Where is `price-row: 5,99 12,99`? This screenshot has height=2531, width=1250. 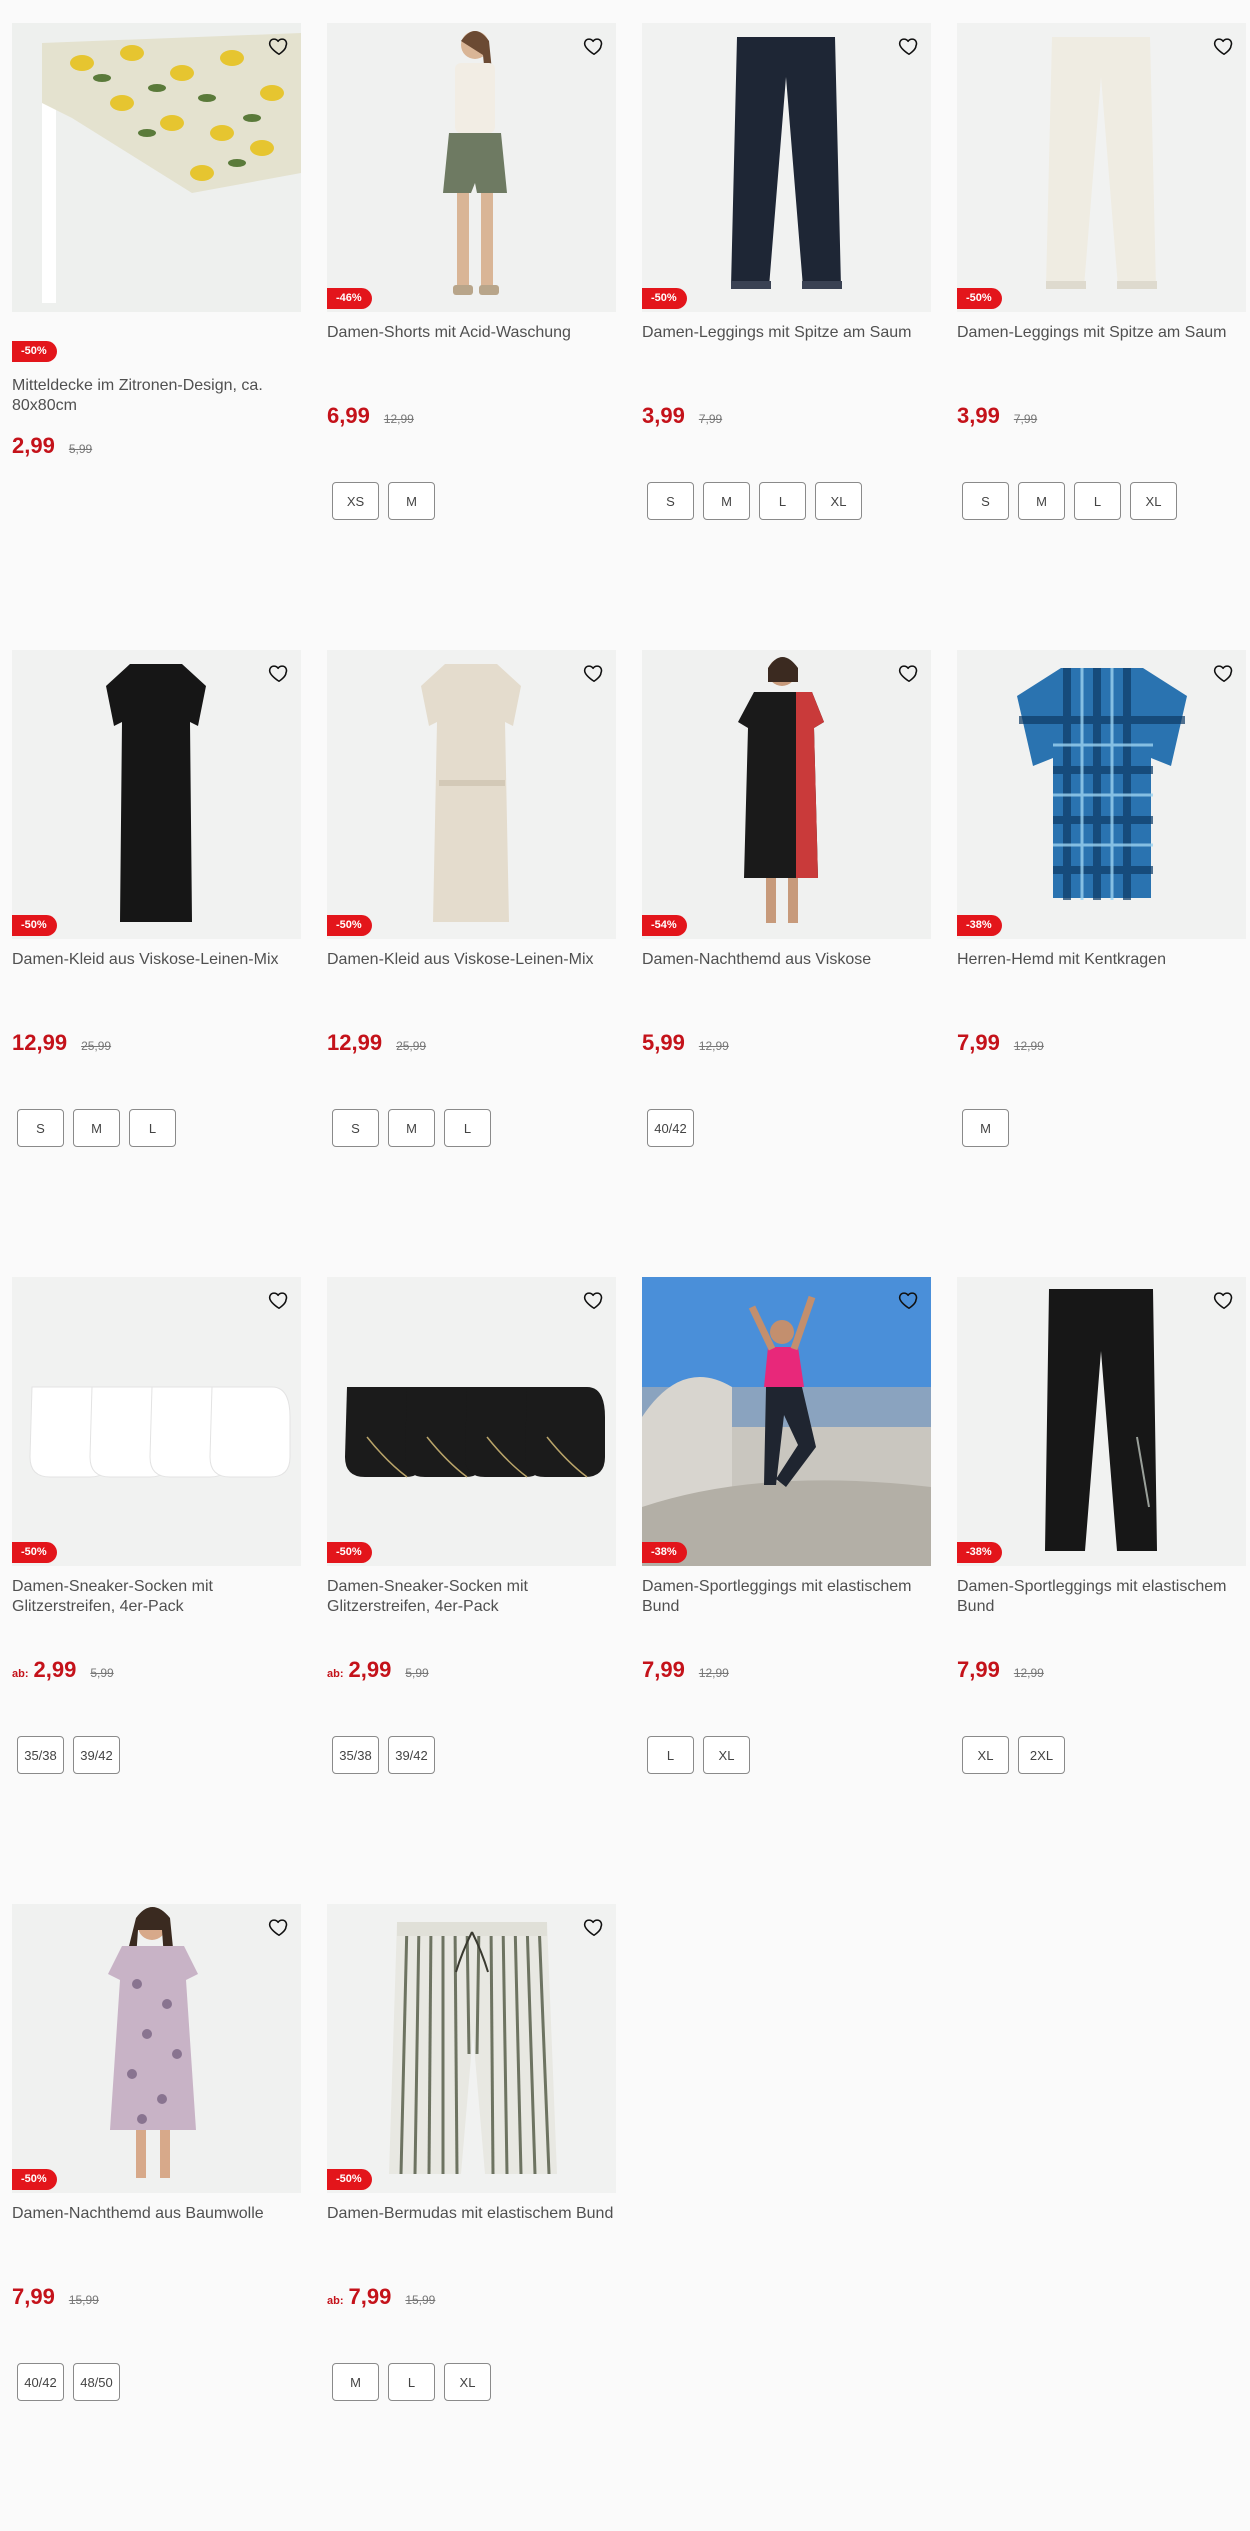
price-row: 5,99 12,99 is located at coordinates (685, 1043).